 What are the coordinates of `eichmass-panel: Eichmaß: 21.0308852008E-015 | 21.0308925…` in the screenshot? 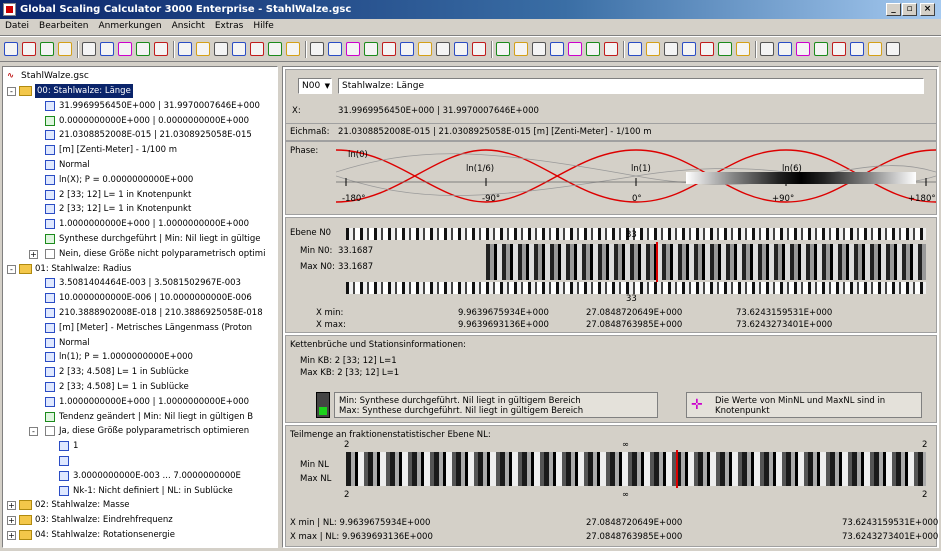 It's located at (611, 132).